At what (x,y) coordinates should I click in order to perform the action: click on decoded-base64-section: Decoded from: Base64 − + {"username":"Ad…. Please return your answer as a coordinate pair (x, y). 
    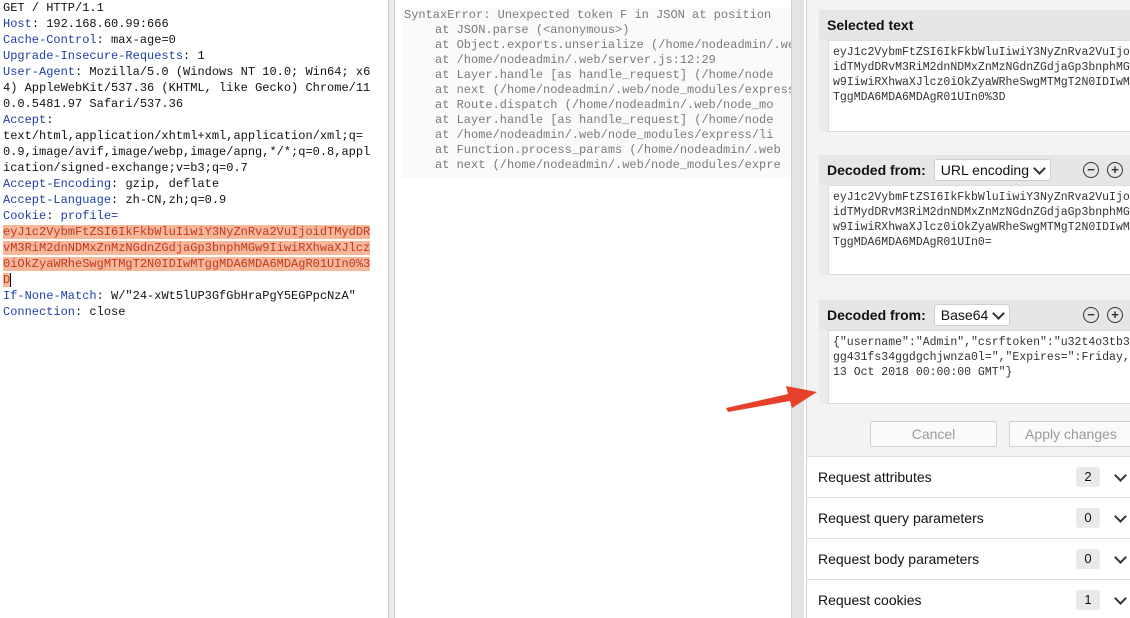
    Looking at the image, I should click on (974, 352).